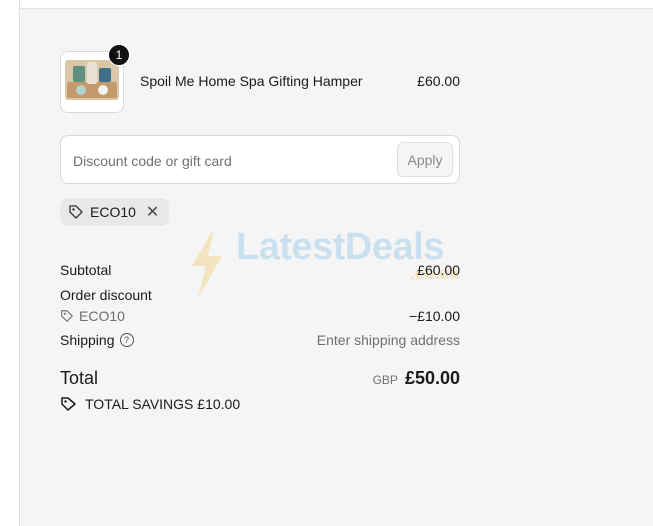  I want to click on order-discount-label: Order discount, so click(106, 295).